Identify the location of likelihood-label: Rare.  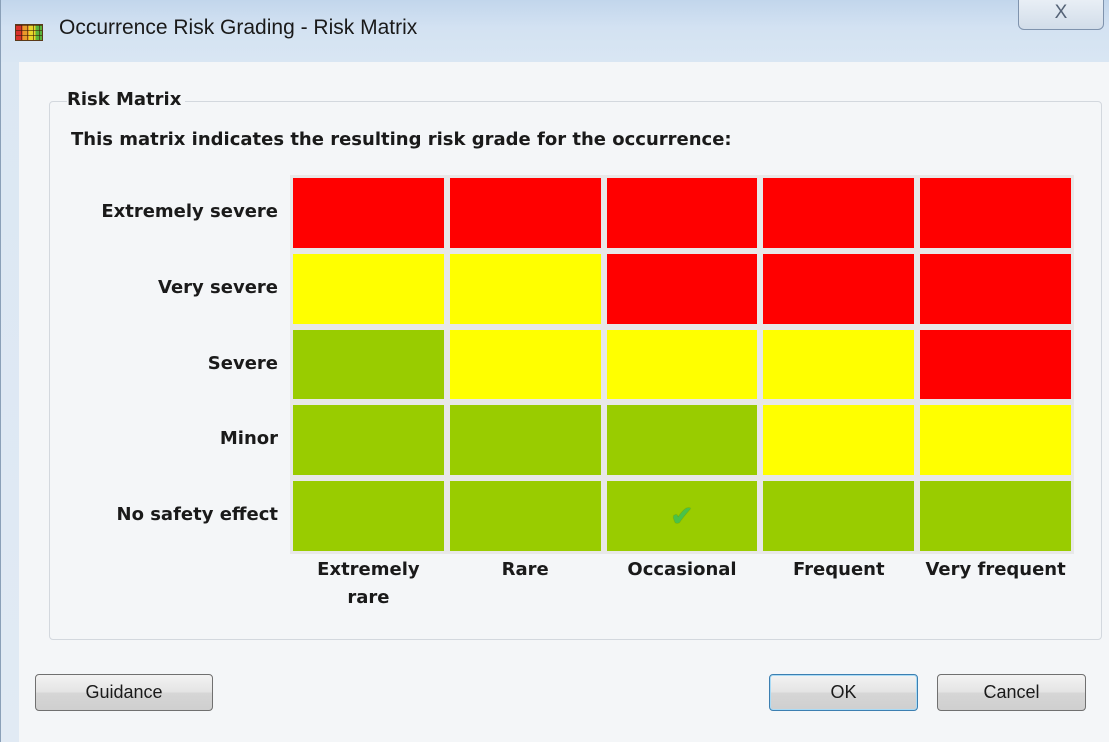
(525, 569).